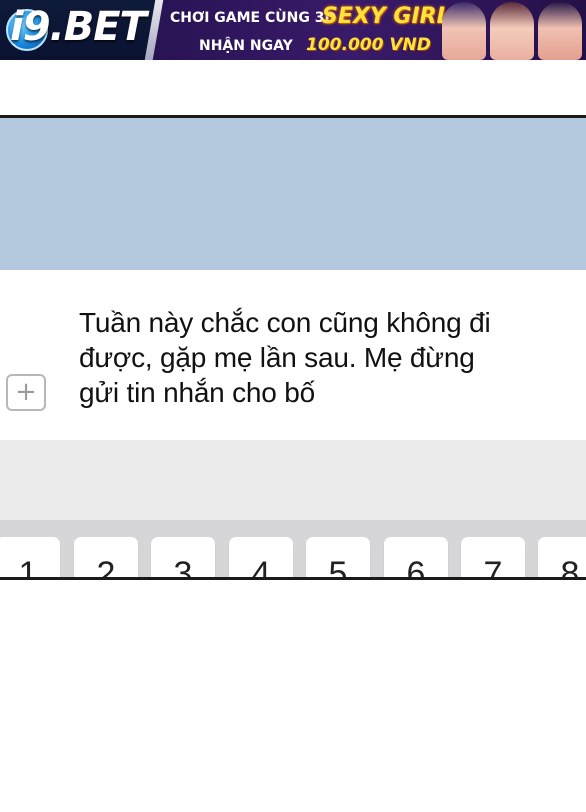 The width and height of the screenshot is (586, 812). Describe the element at coordinates (386, 16) in the screenshot. I see `banner-promo-highlight: SEXY GIRL` at that location.